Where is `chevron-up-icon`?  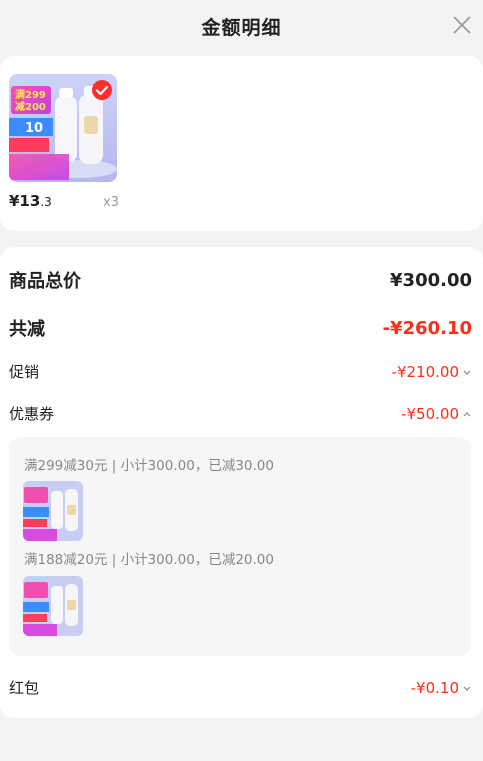
chevron-up-icon is located at coordinates (467, 414).